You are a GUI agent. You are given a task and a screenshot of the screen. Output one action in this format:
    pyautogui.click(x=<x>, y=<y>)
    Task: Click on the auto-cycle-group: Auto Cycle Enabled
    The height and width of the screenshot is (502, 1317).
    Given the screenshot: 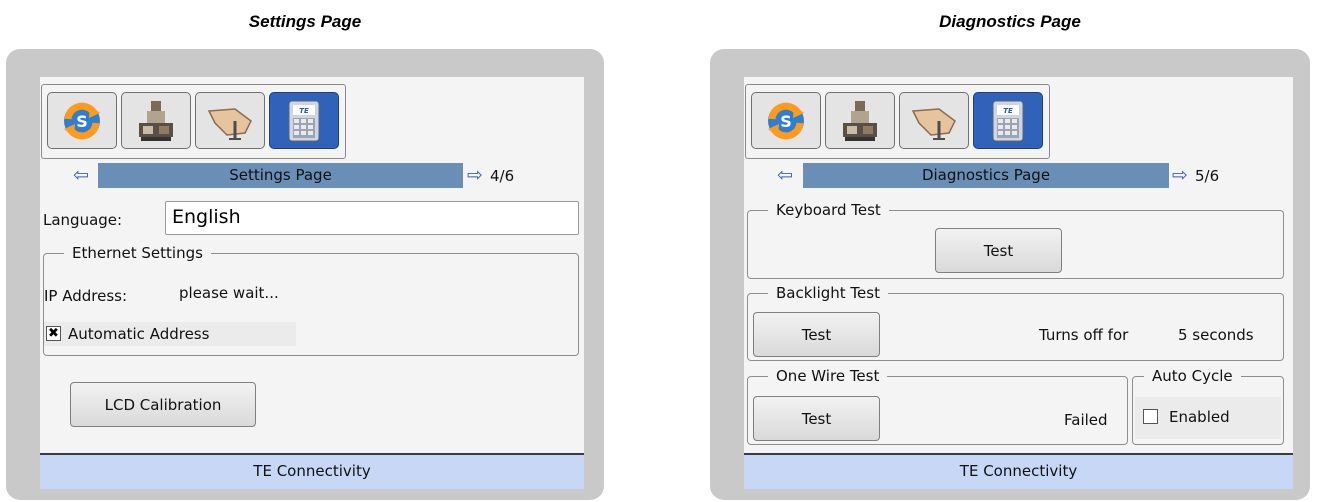 What is the action you would take?
    pyautogui.click(x=1208, y=405)
    